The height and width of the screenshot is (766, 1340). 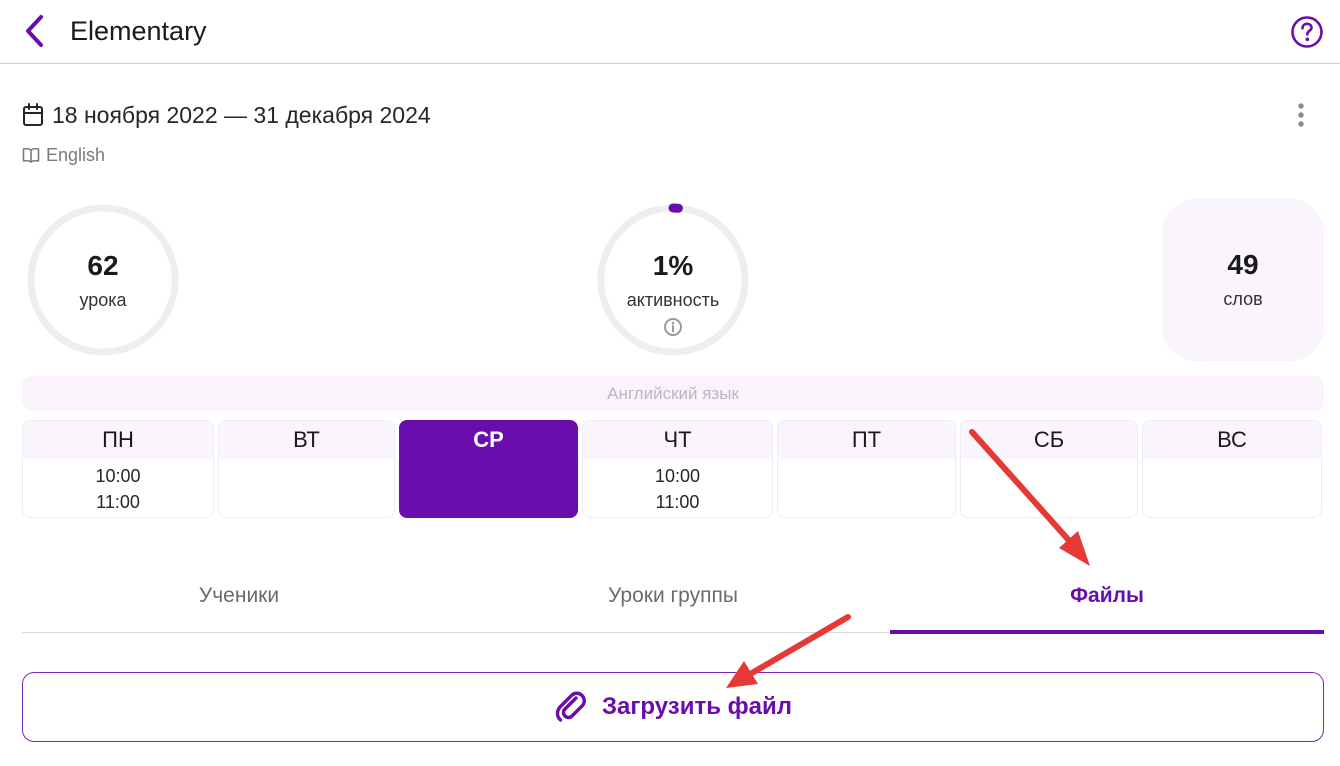 What do you see at coordinates (670, 32) in the screenshot?
I see `top-bar: Elementary` at bounding box center [670, 32].